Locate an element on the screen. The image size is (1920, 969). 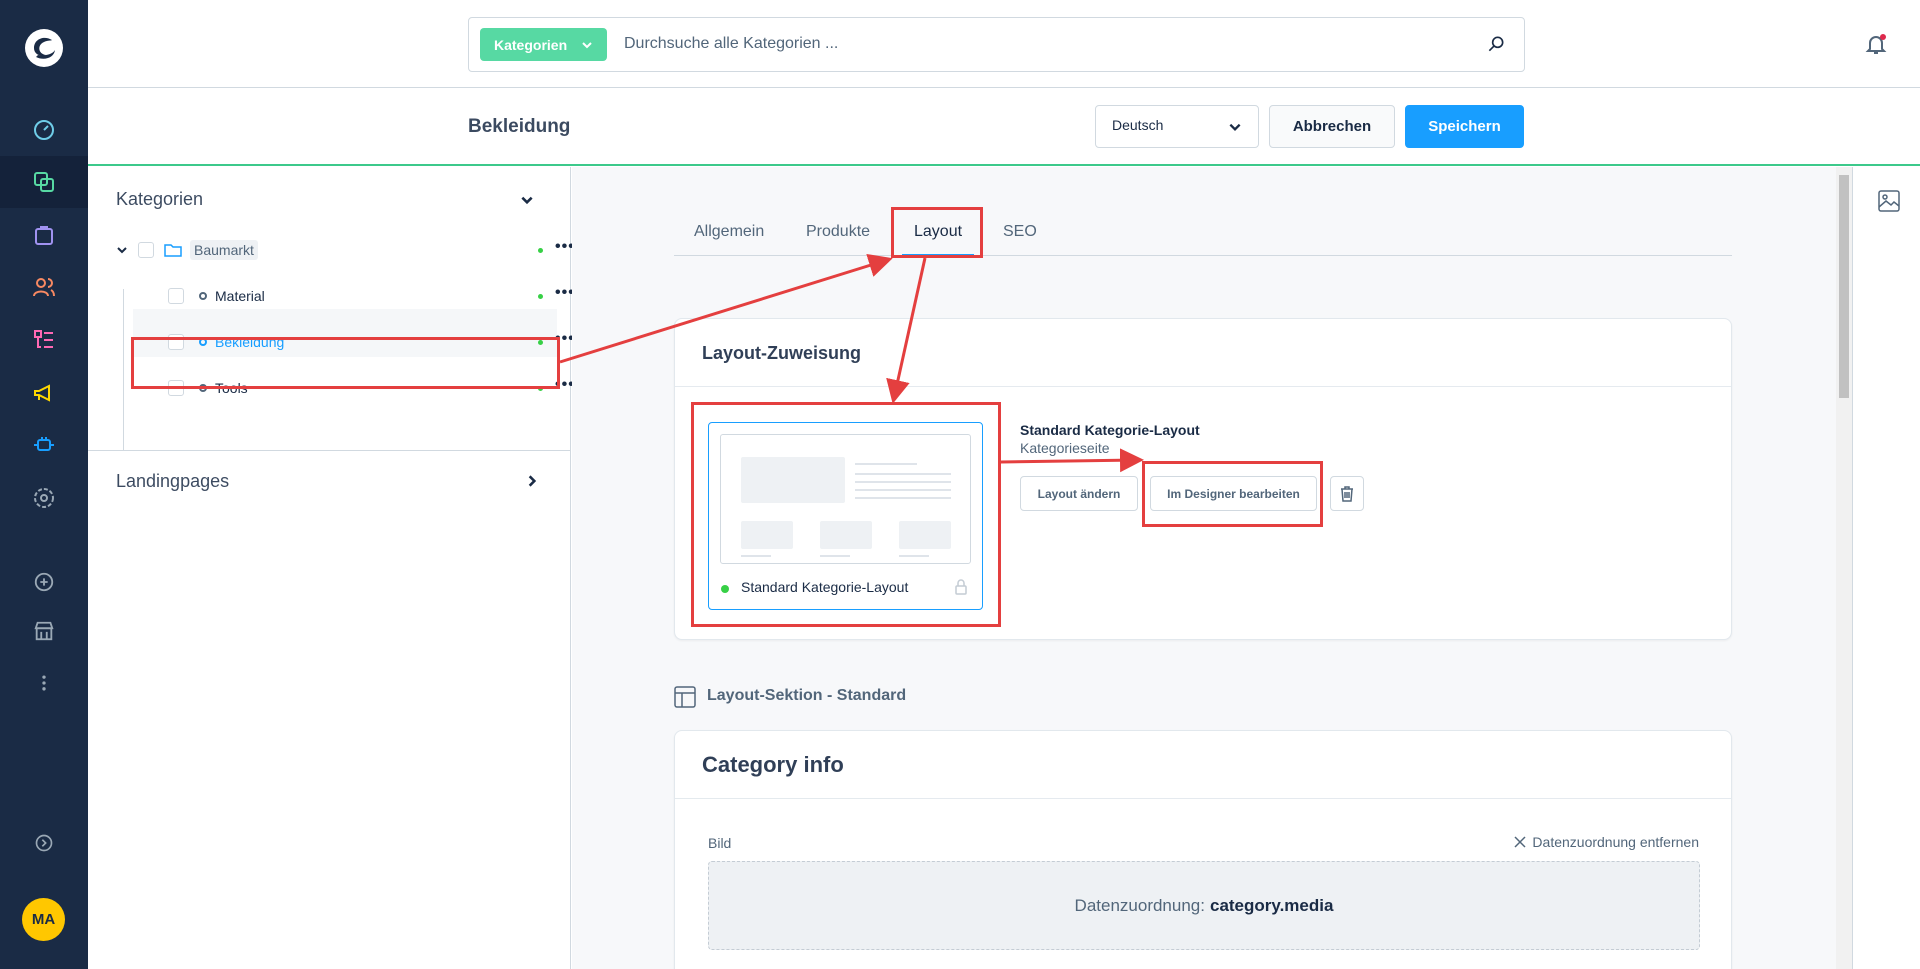
annotation-arrows is located at coordinates (851, 363).